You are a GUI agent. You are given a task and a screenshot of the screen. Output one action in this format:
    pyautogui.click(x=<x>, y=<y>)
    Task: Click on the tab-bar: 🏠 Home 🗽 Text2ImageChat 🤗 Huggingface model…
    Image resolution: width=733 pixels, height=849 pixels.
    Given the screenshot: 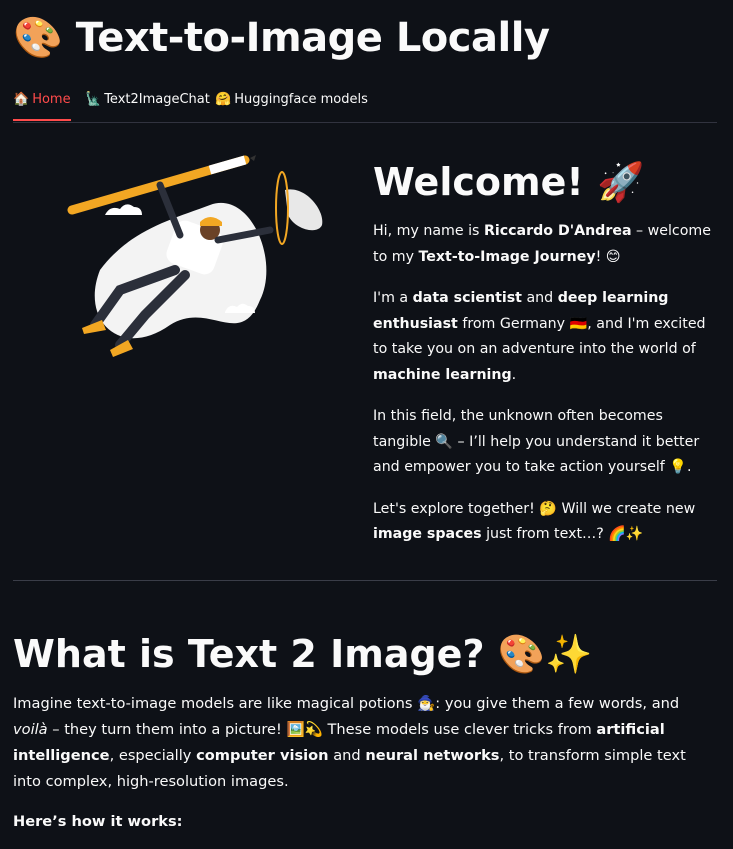 What is the action you would take?
    pyautogui.click(x=365, y=103)
    